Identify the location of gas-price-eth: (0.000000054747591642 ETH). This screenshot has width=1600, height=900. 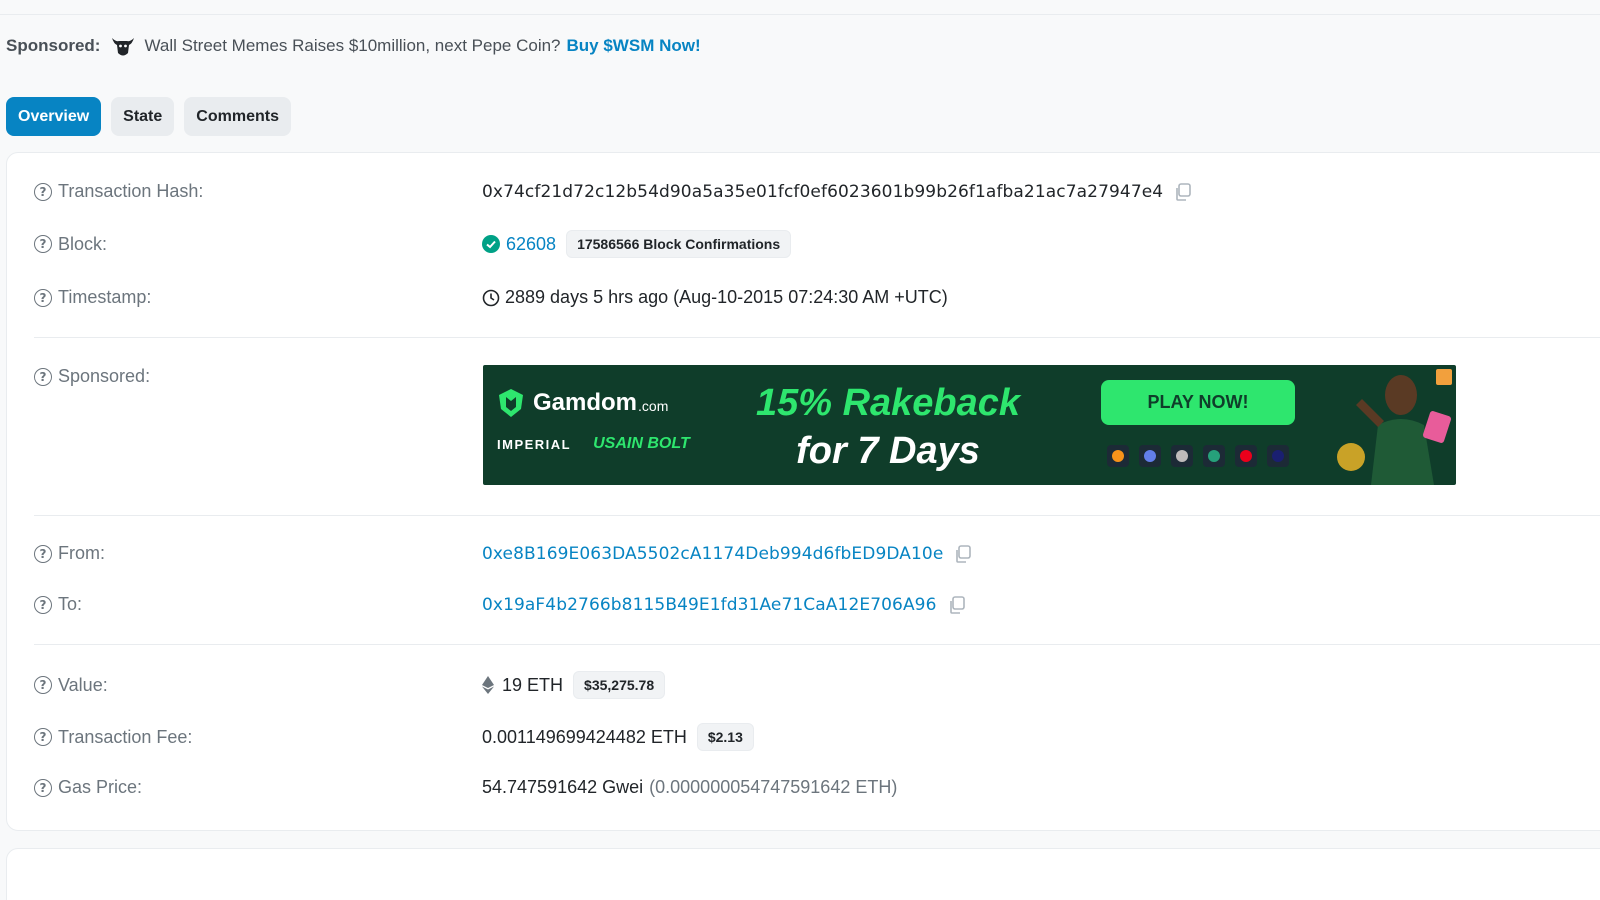
(773, 787).